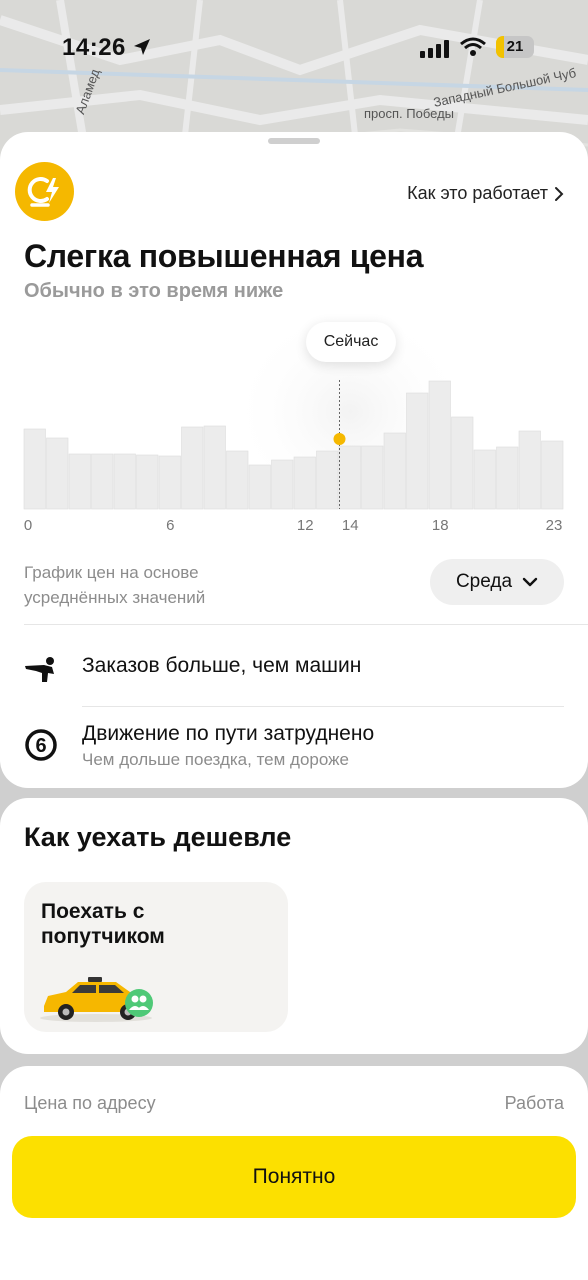 The width and height of the screenshot is (588, 1280). I want to click on shared-ride-label: Поехать с попутчиком, so click(103, 924).